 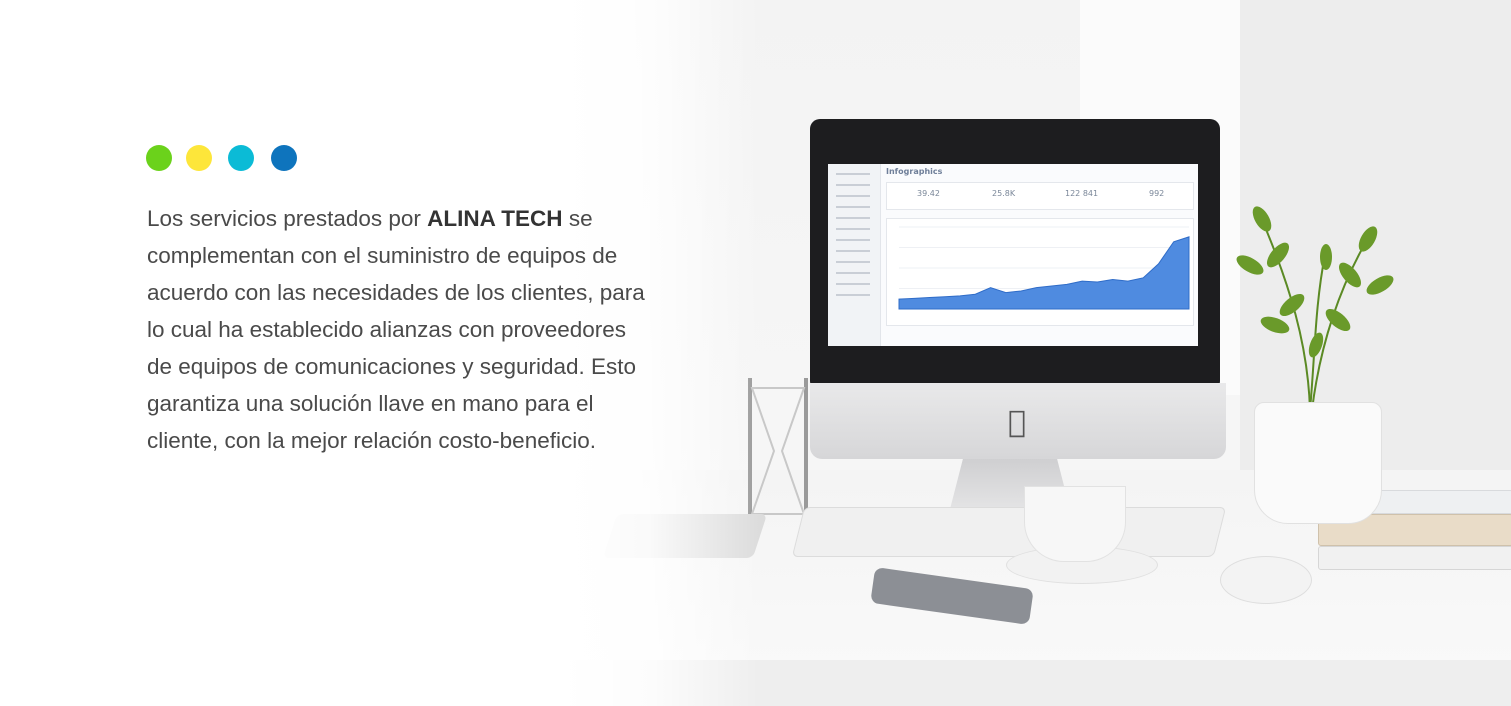 I want to click on coffee-cup, so click(x=1075, y=524).